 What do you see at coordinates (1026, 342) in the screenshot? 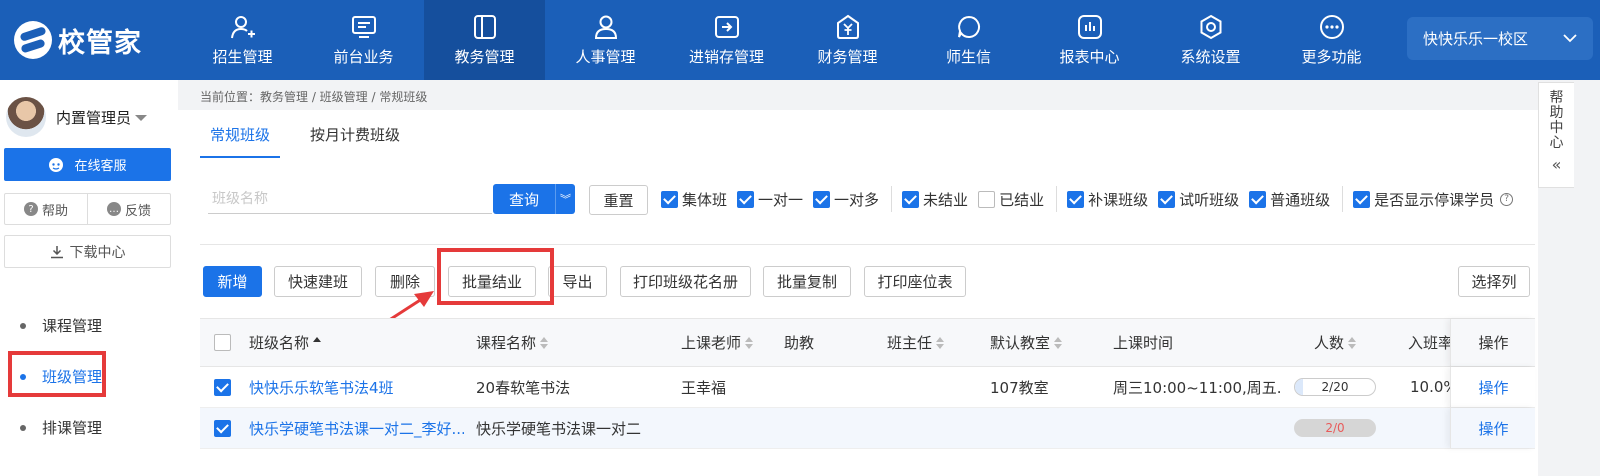
I see `header-classroom: 默认教室` at bounding box center [1026, 342].